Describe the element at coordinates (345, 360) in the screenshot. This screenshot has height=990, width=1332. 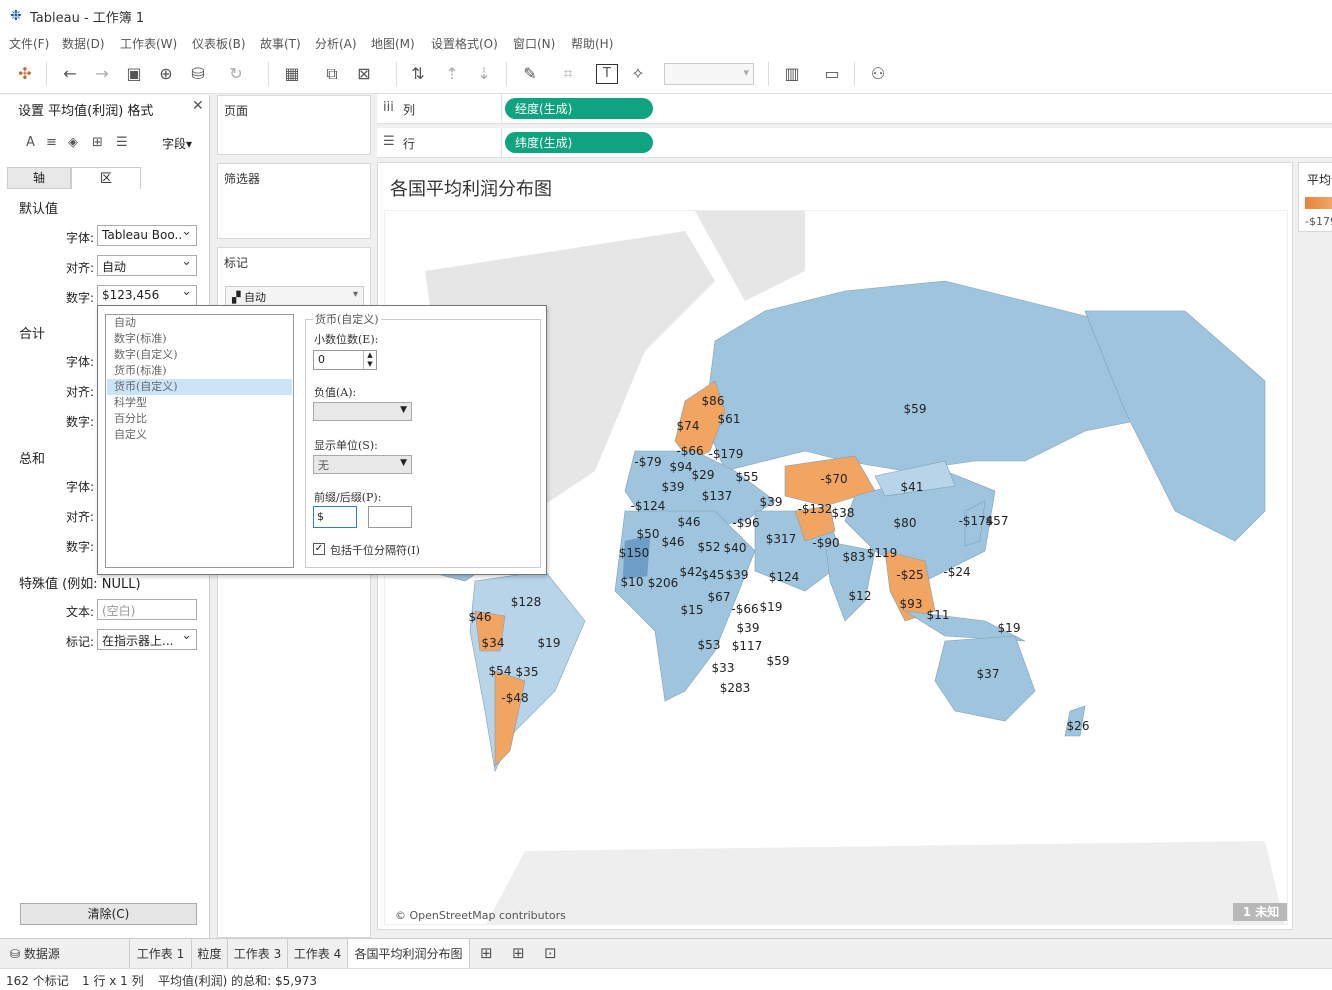
I see `decimal-stepper: 0 ▲ ▼` at that location.